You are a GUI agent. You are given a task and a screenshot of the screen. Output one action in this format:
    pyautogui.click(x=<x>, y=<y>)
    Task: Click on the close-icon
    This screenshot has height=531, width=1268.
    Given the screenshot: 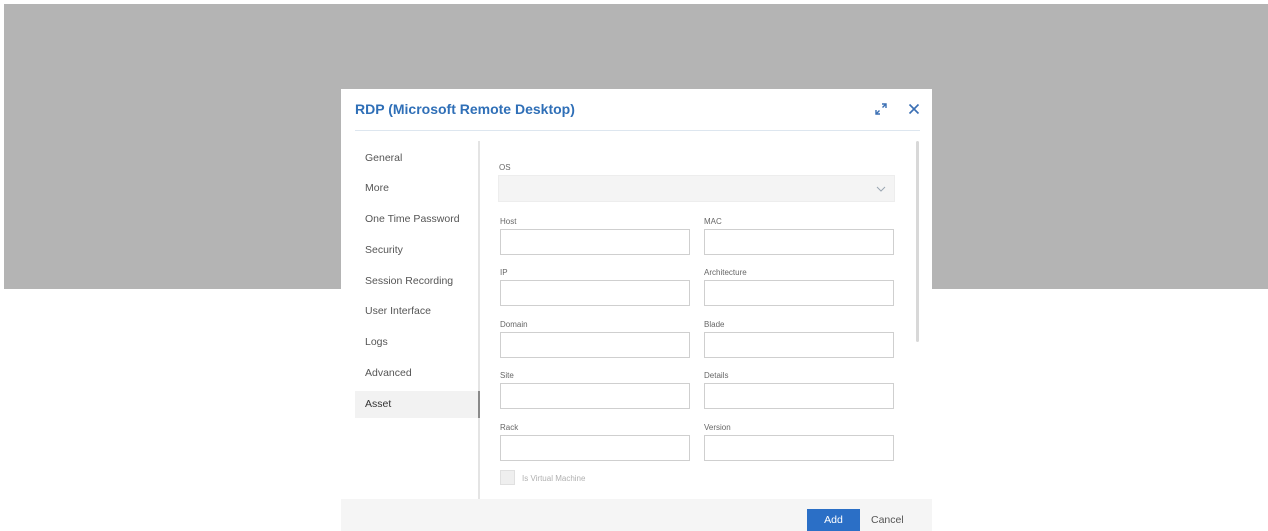 What is the action you would take?
    pyautogui.click(x=914, y=109)
    